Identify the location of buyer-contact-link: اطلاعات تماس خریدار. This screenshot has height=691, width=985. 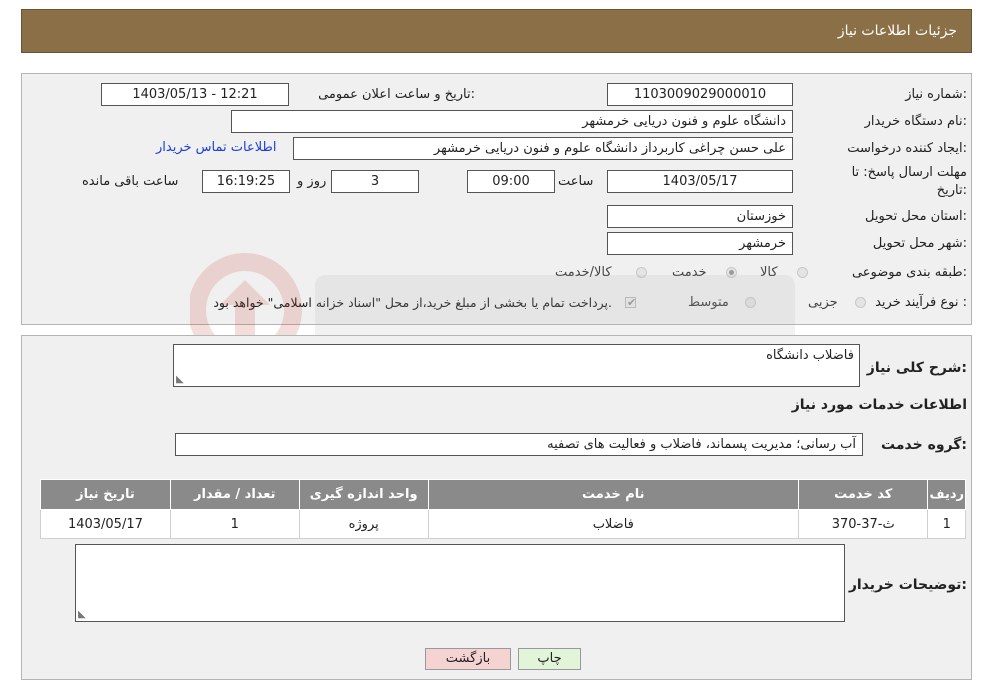
(216, 147).